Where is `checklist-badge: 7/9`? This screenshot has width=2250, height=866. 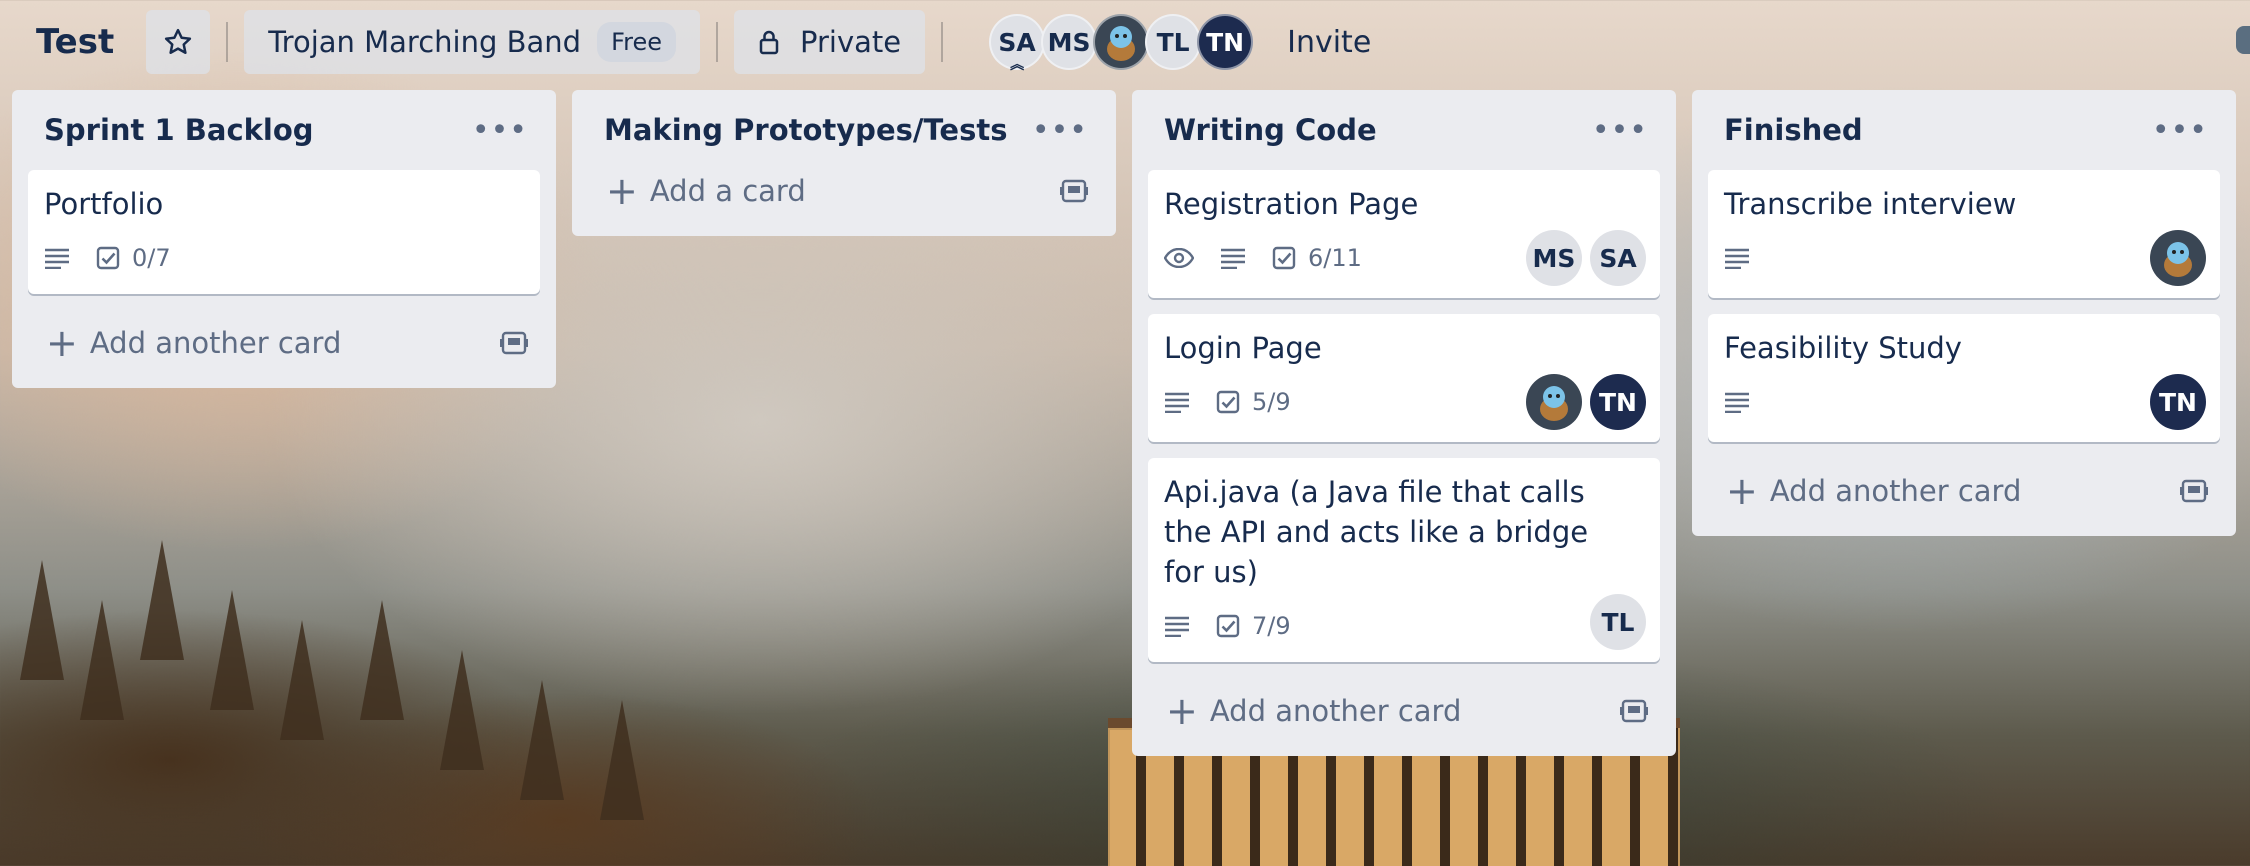
checklist-badge: 7/9 is located at coordinates (1253, 626).